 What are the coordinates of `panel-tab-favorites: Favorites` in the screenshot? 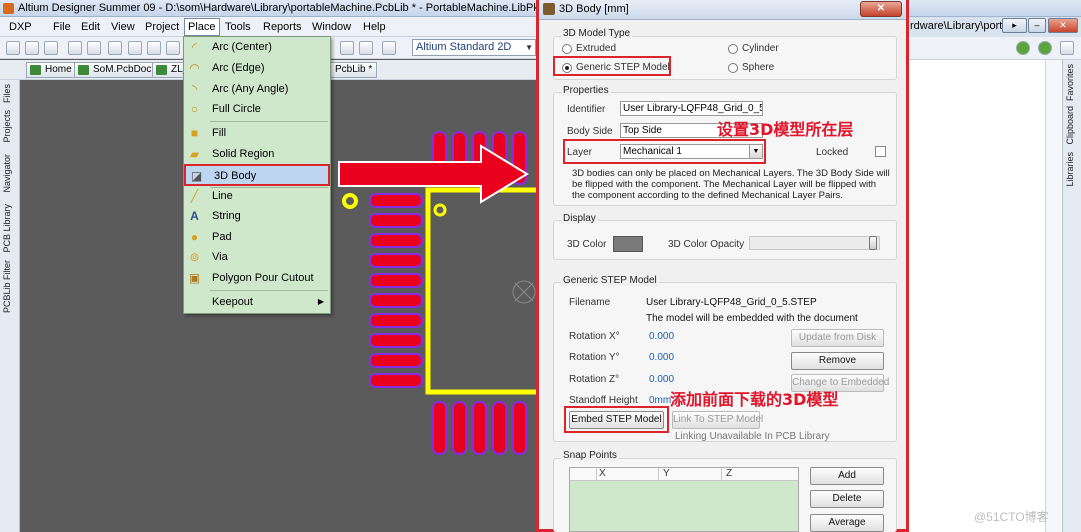 It's located at (1073, 82).